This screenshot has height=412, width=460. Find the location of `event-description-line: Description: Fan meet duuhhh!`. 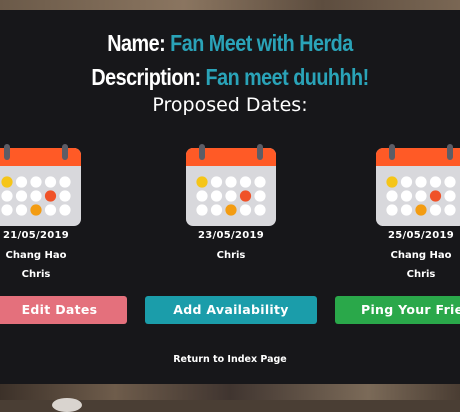

event-description-line: Description: Fan meet duuhhh! is located at coordinates (230, 77).